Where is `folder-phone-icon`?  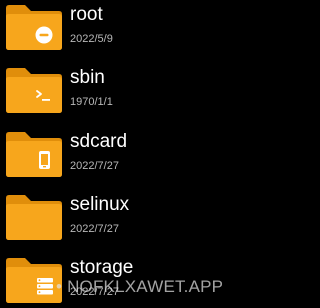
folder-phone-icon is located at coordinates (34, 154).